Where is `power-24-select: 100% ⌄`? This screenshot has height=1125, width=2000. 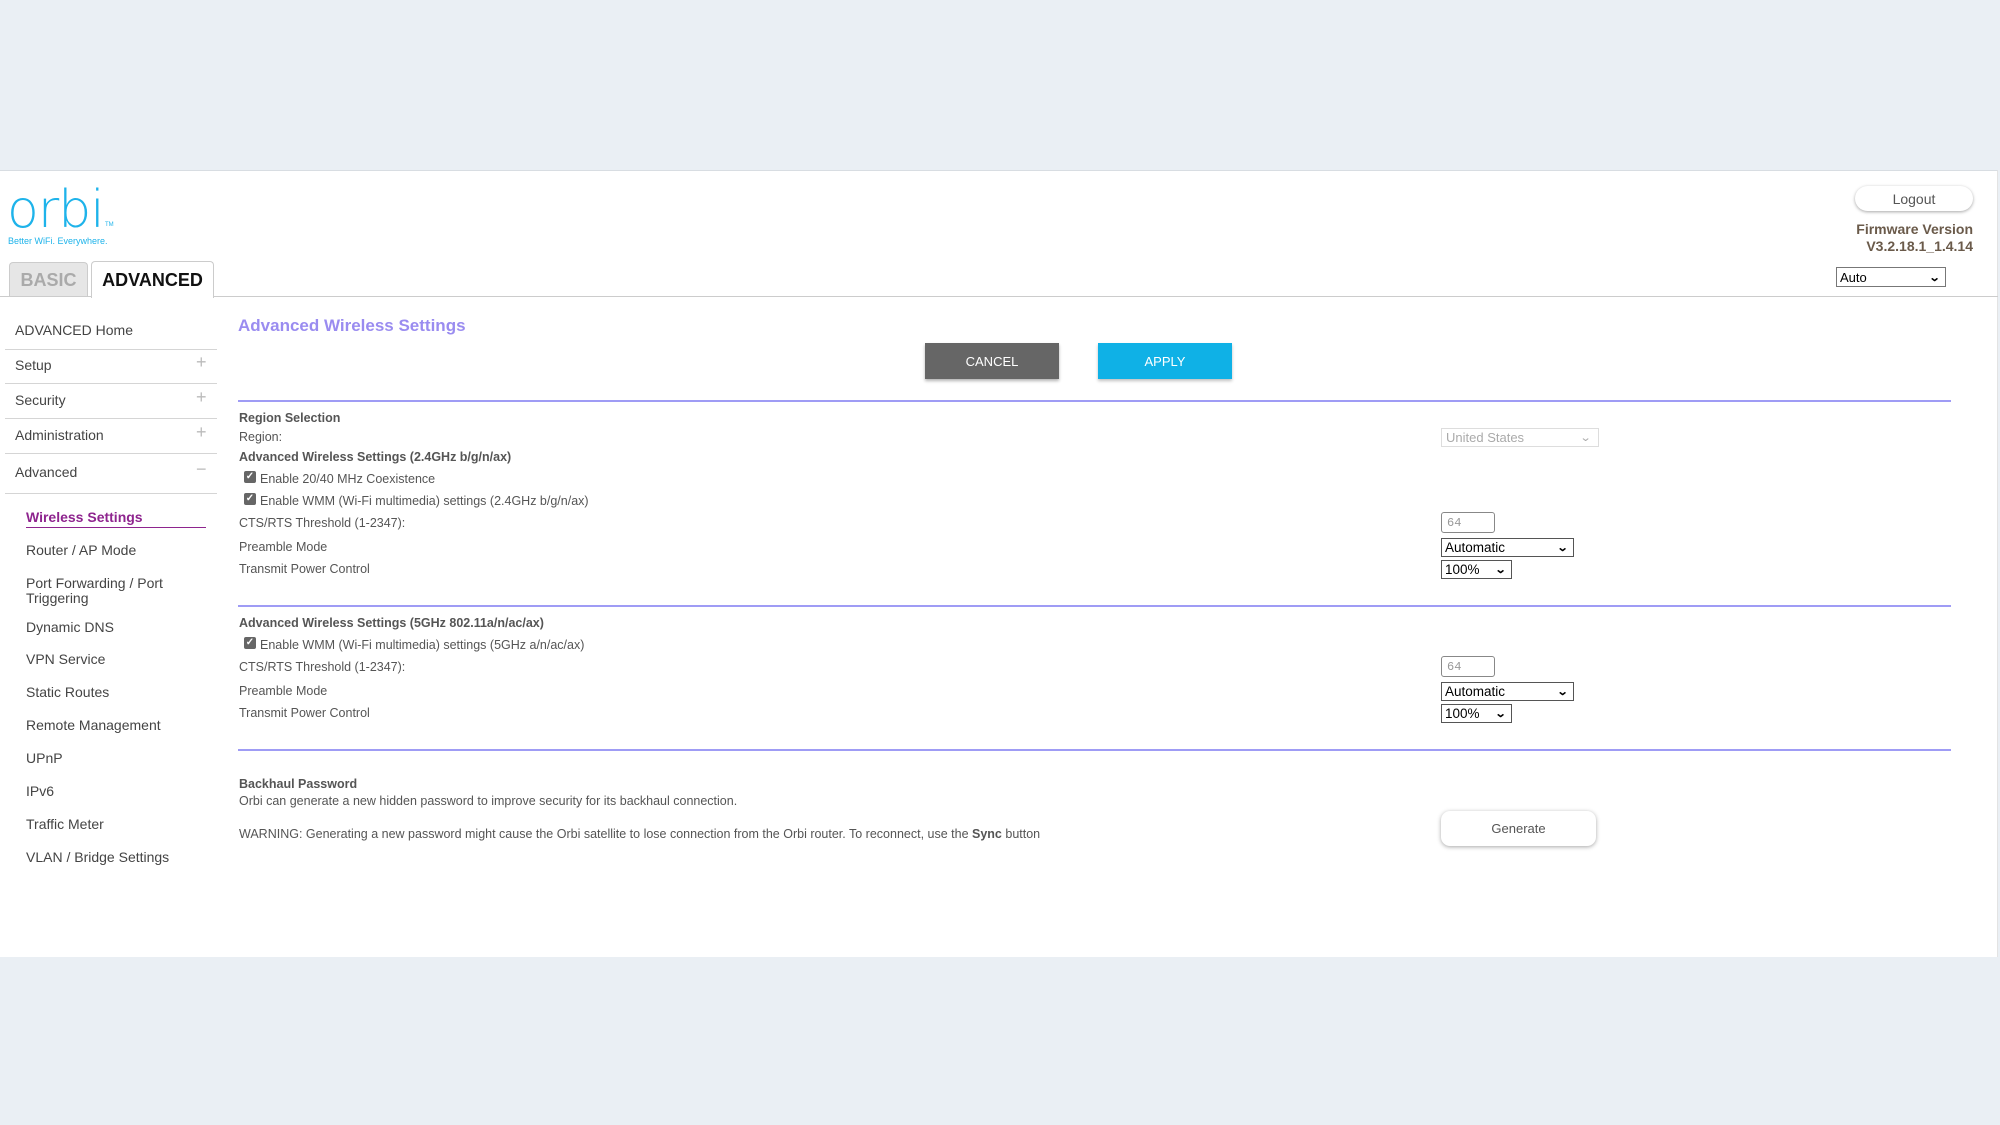 power-24-select: 100% ⌄ is located at coordinates (1476, 569).